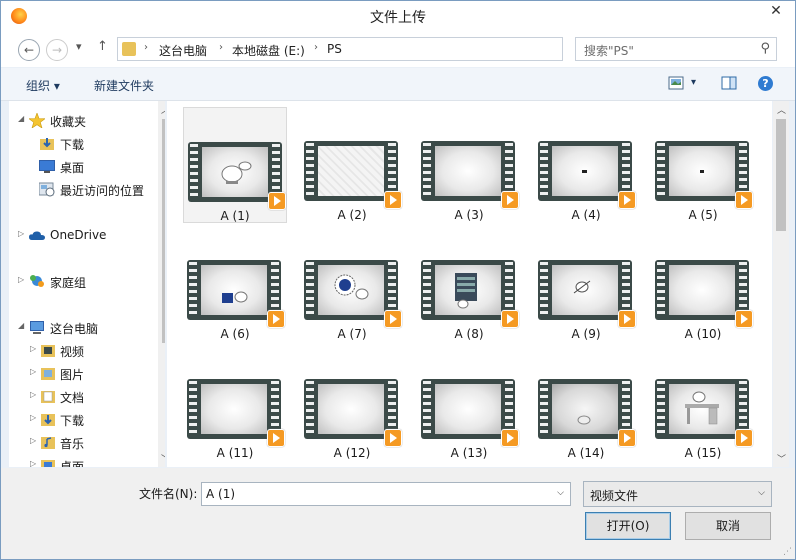  What do you see at coordinates (586, 284) in the screenshot?
I see `file-tile: A (9)` at bounding box center [586, 284].